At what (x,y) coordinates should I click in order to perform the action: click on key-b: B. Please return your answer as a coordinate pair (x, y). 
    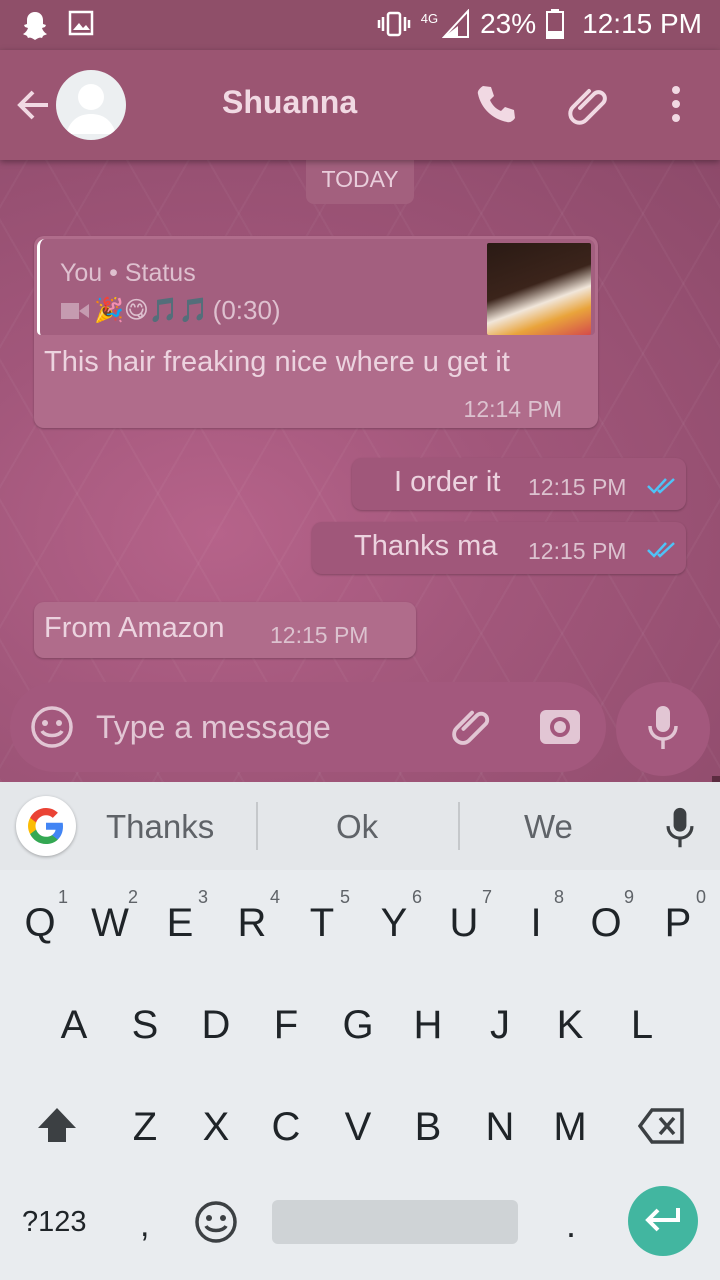
    Looking at the image, I should click on (428, 1127).